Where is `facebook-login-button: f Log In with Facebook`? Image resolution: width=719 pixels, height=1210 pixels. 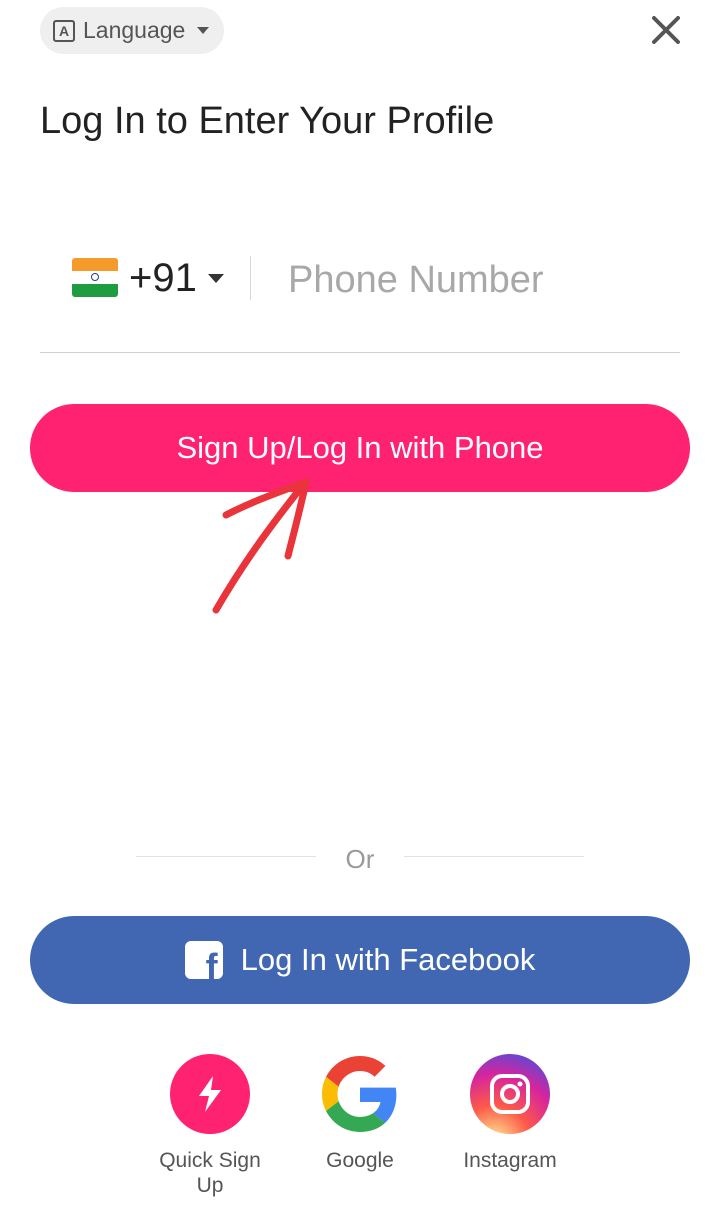
facebook-login-button: f Log In with Facebook is located at coordinates (360, 960).